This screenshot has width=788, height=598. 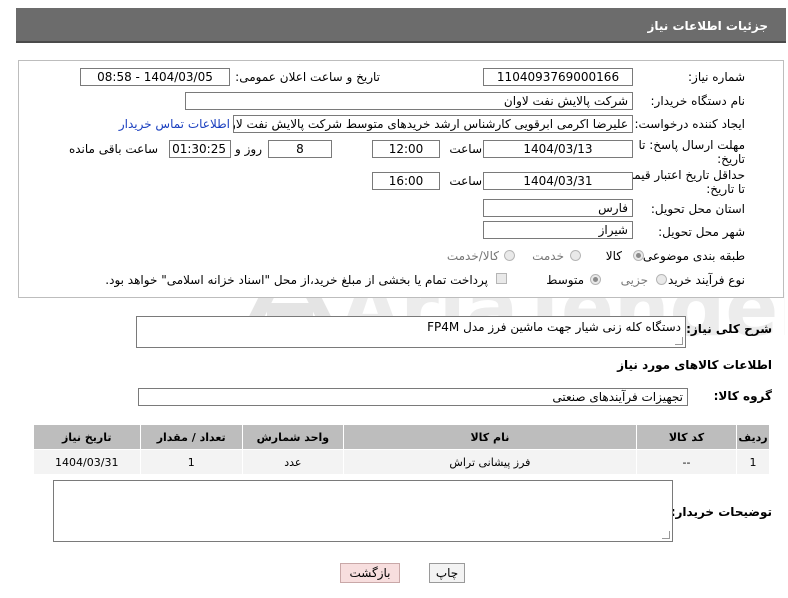 What do you see at coordinates (721, 512) in the screenshot?
I see `buyer-notes-label: توضیحات خریدار:` at bounding box center [721, 512].